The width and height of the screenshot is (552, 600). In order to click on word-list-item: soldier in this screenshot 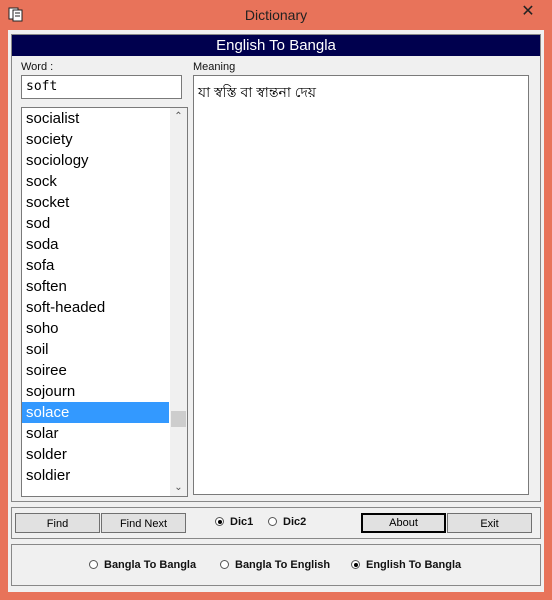, I will do `click(95, 475)`.